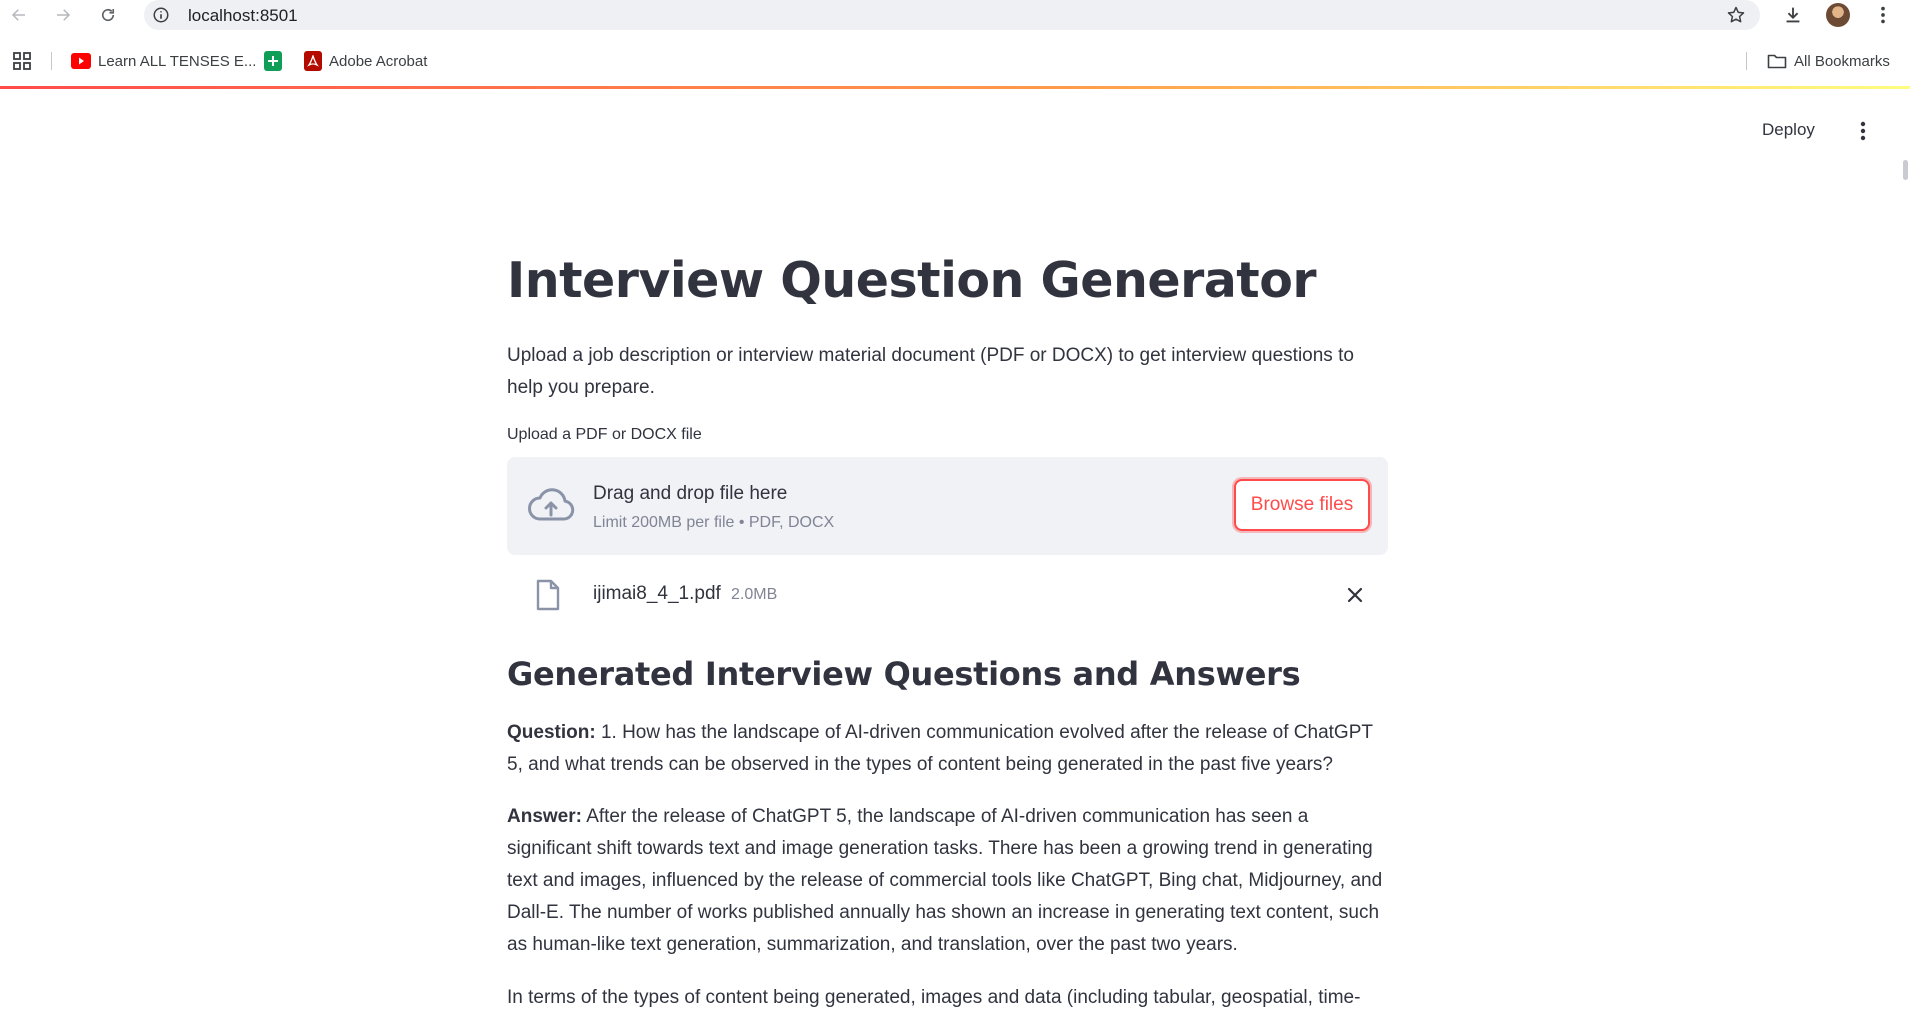 This screenshot has height=1015, width=1910. I want to click on uploaded-file-row: ijimai8_4_1.pdf 2.0MB, so click(947, 595).